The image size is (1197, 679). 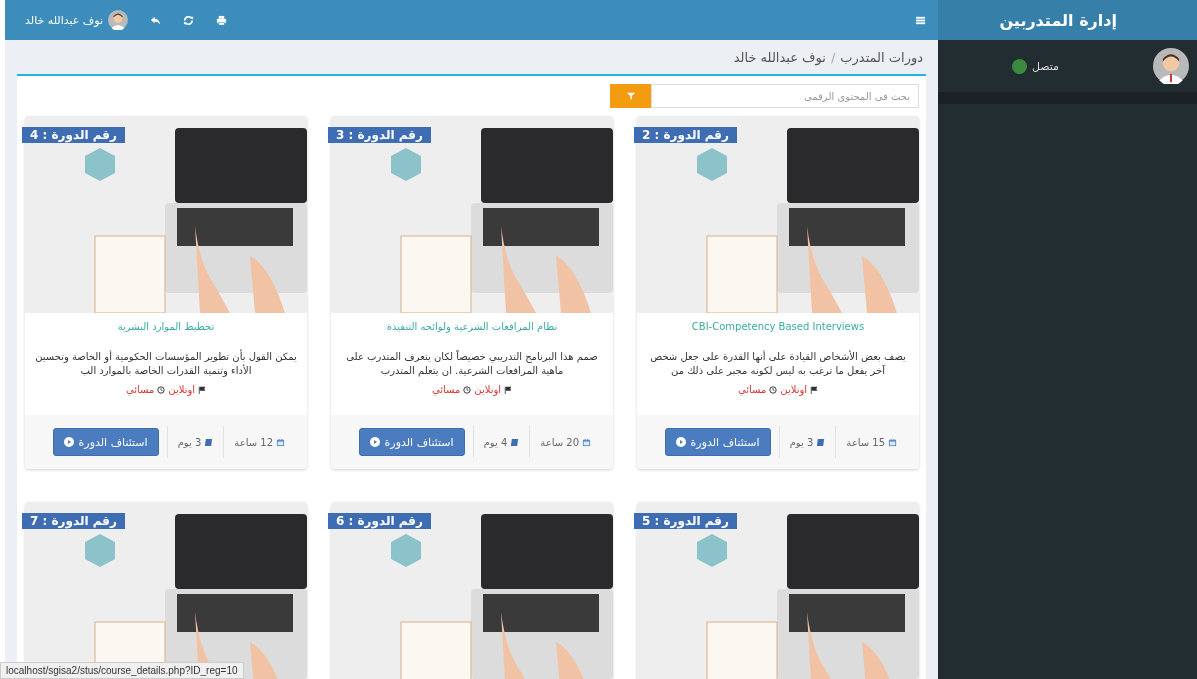 I want to click on breadcrumb-section: دورات المتدرب, so click(x=881, y=57).